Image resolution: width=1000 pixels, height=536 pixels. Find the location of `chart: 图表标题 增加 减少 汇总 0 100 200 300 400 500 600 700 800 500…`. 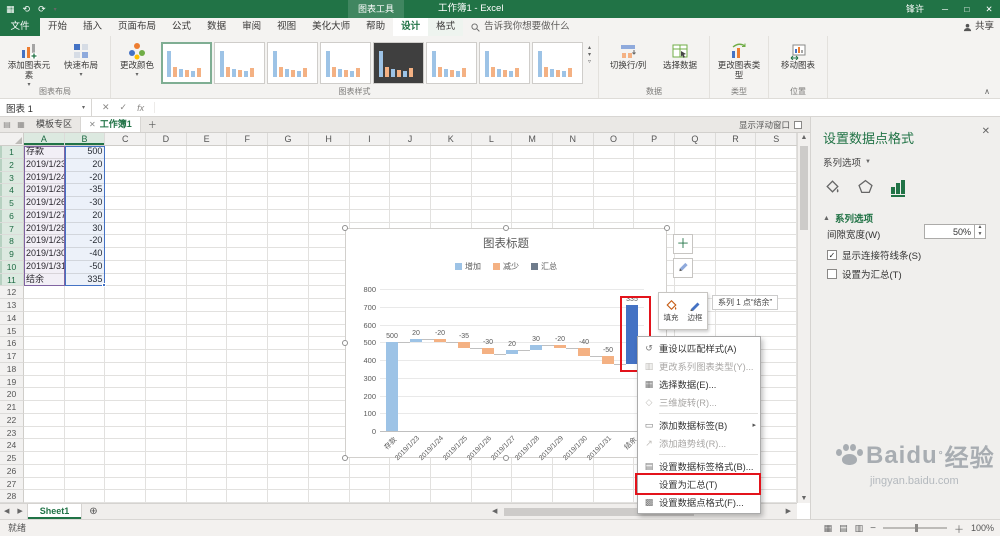

chart: 图表标题 增加 减少 汇总 0 100 200 300 400 500 600 700 800 500… is located at coordinates (506, 343).